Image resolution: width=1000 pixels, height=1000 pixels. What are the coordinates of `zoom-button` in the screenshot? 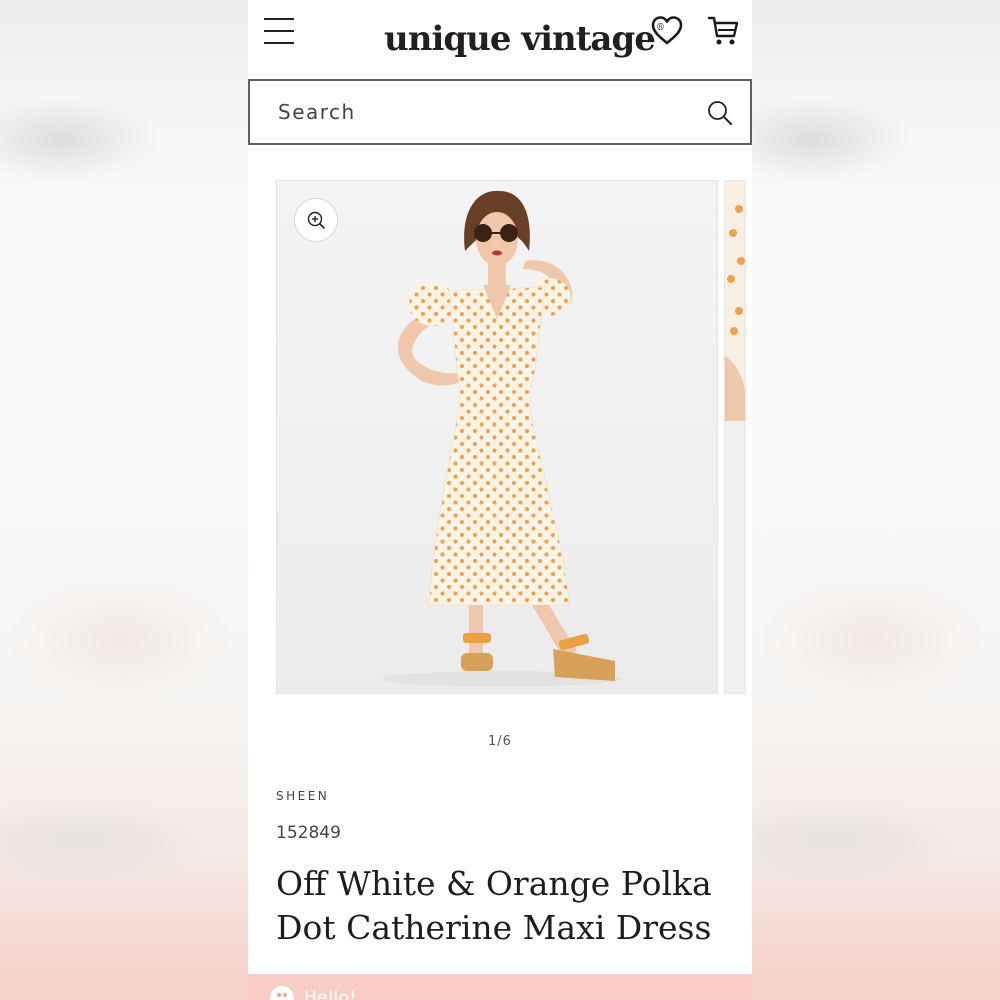 It's located at (316, 220).